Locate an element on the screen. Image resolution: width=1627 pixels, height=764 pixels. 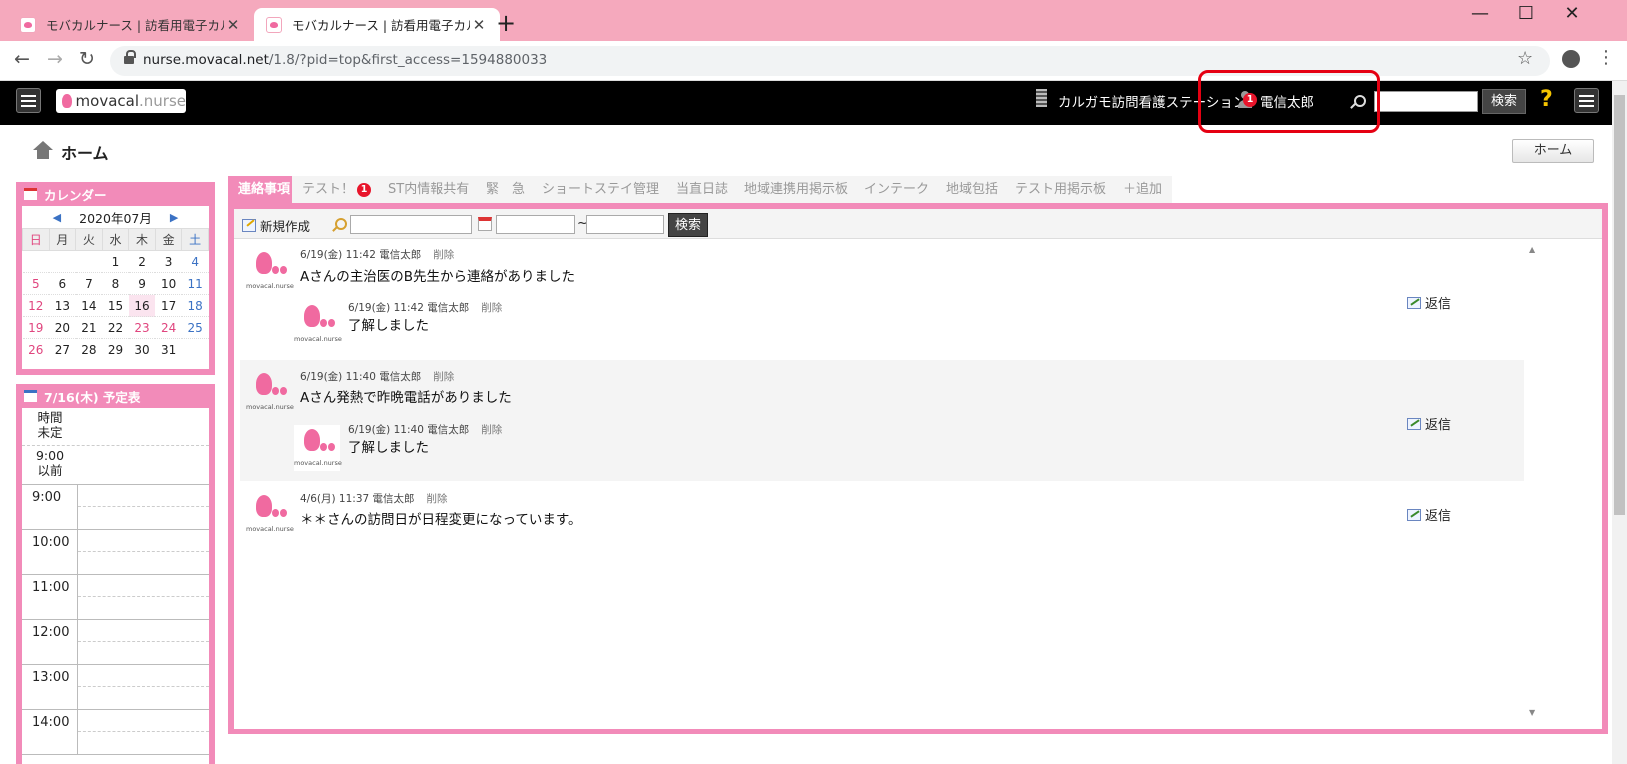
help-icon: ? is located at coordinates (1546, 99).